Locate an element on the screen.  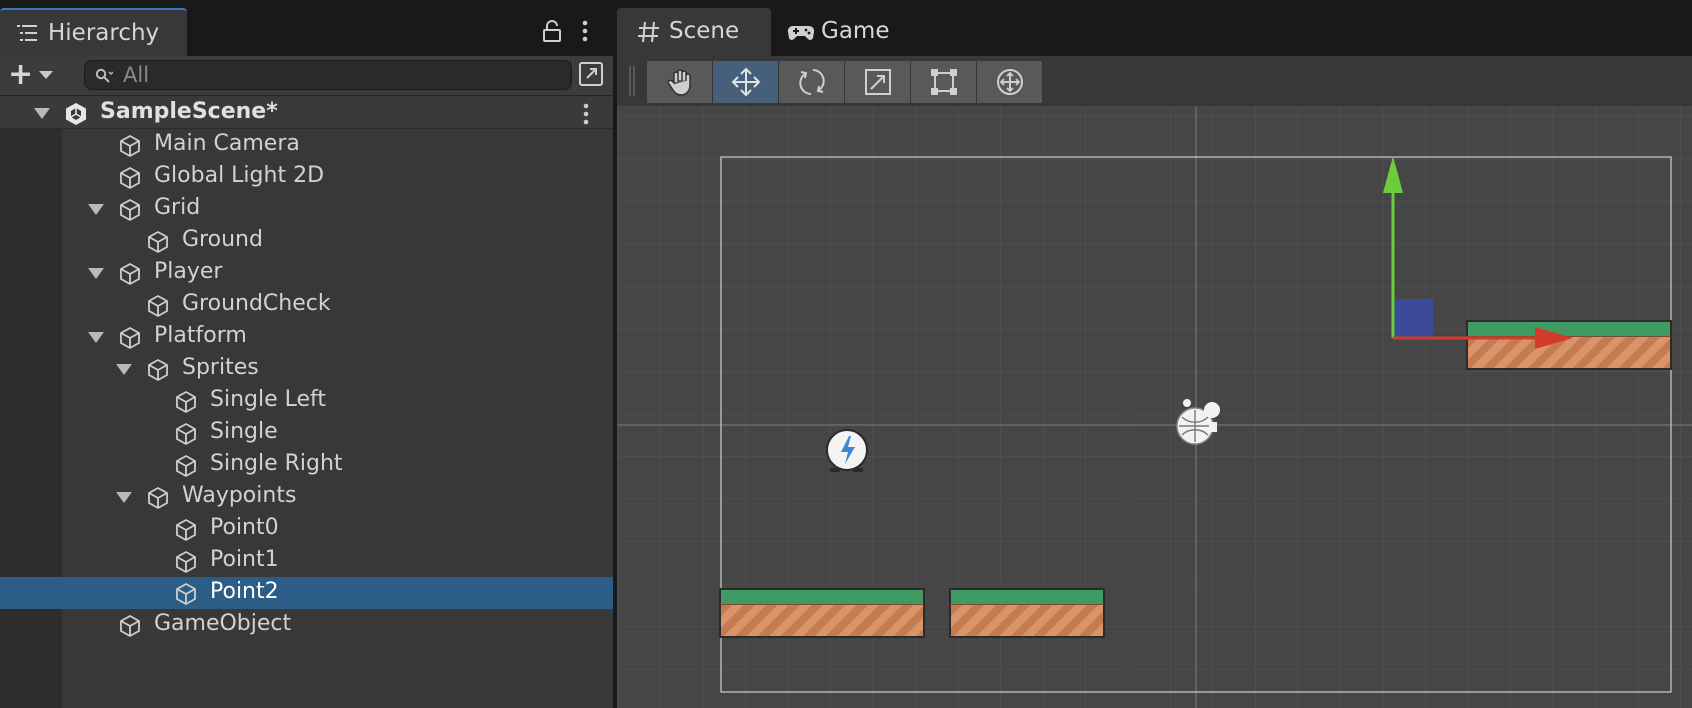
tab-game: Game is located at coordinates (841, 32).